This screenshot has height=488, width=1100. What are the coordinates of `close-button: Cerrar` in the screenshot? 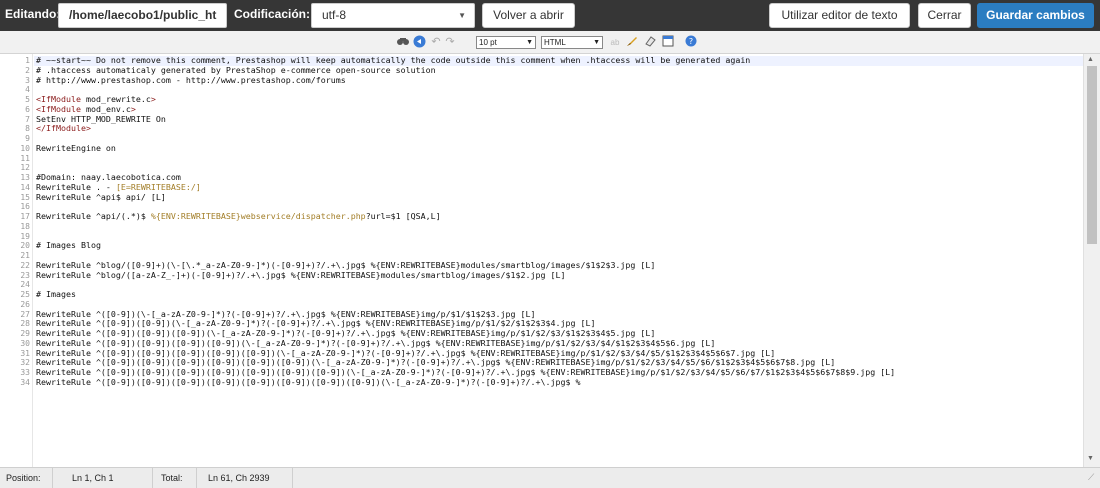 It's located at (944, 15).